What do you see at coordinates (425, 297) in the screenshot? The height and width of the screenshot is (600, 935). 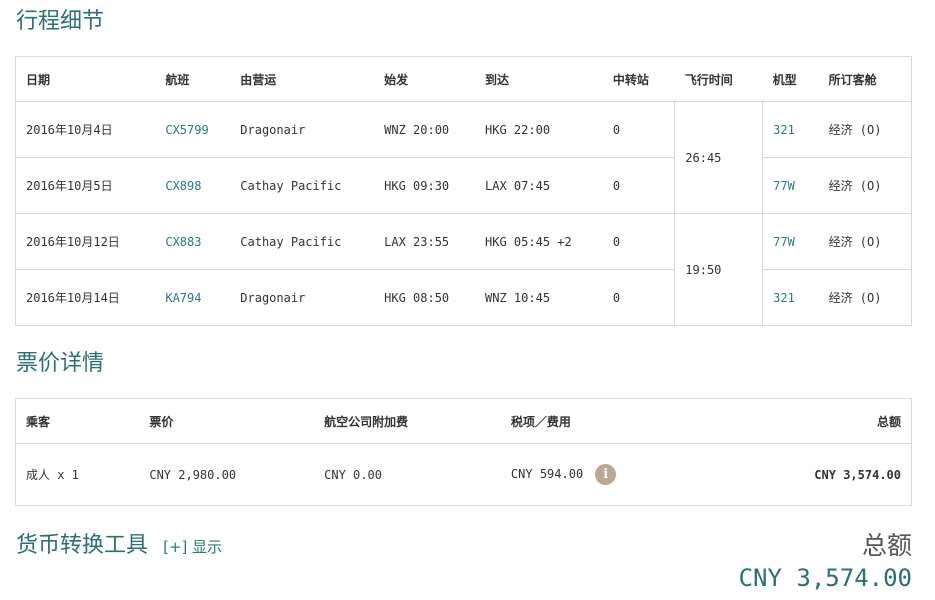 I see `depart-cell: HKG 08:50` at bounding box center [425, 297].